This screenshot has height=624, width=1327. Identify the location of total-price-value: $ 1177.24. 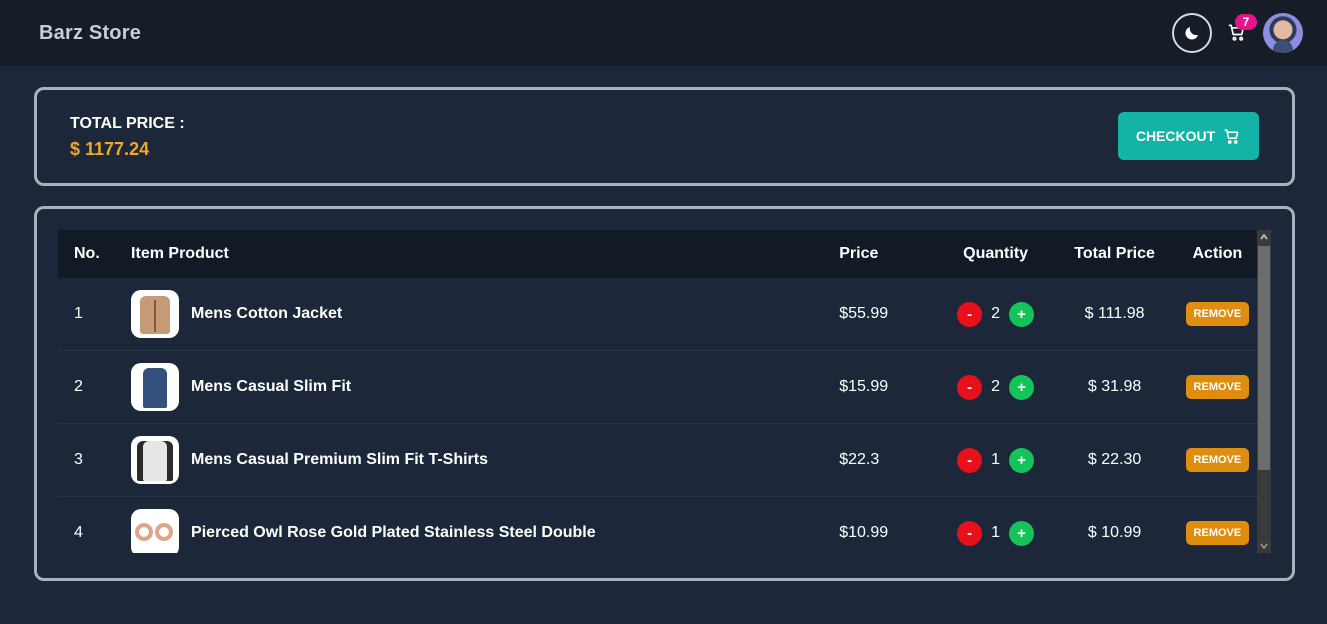
(110, 149).